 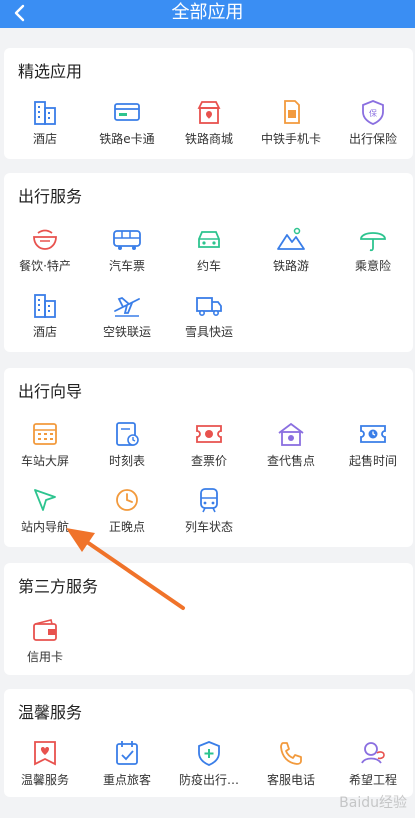 What do you see at coordinates (127, 434) in the screenshot?
I see `timetable-icon` at bounding box center [127, 434].